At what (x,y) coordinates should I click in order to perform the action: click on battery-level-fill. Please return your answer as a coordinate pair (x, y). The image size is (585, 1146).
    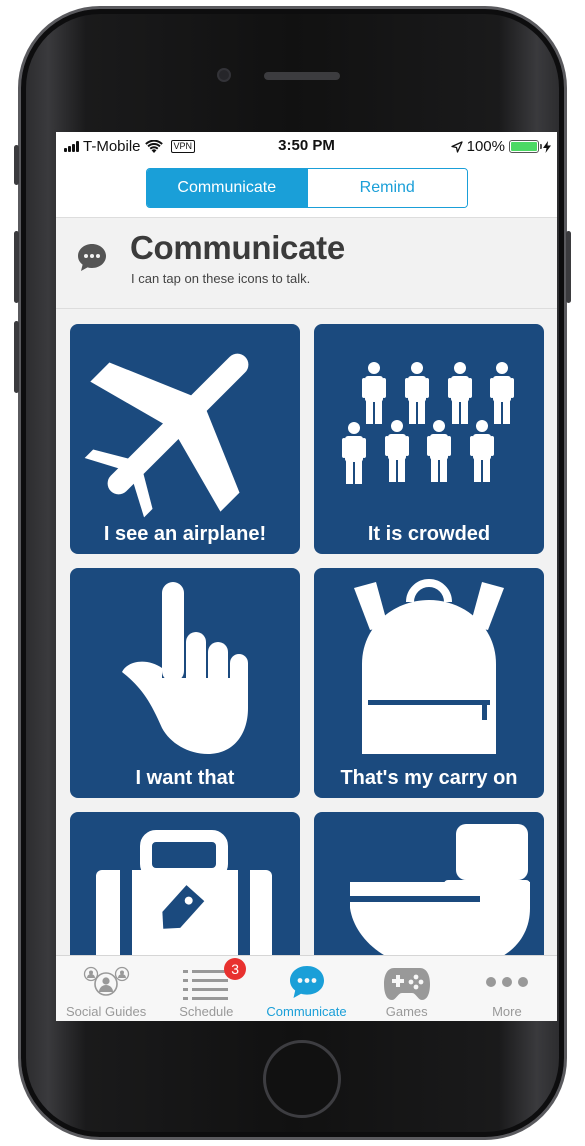
    Looking at the image, I should click on (524, 146).